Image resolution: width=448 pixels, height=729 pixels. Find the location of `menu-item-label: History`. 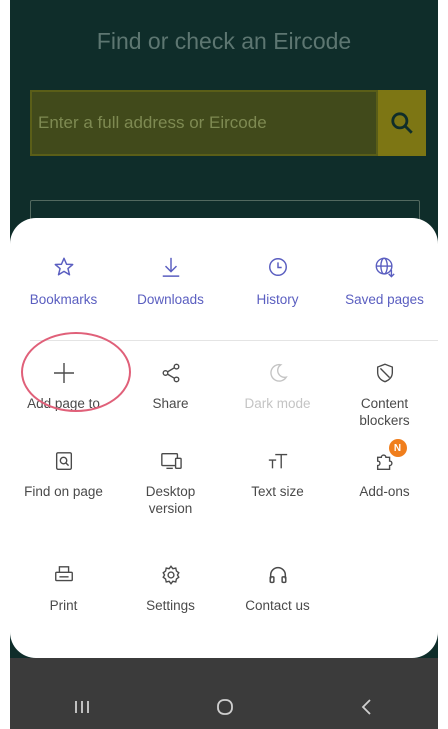

menu-item-label: History is located at coordinates (277, 299).